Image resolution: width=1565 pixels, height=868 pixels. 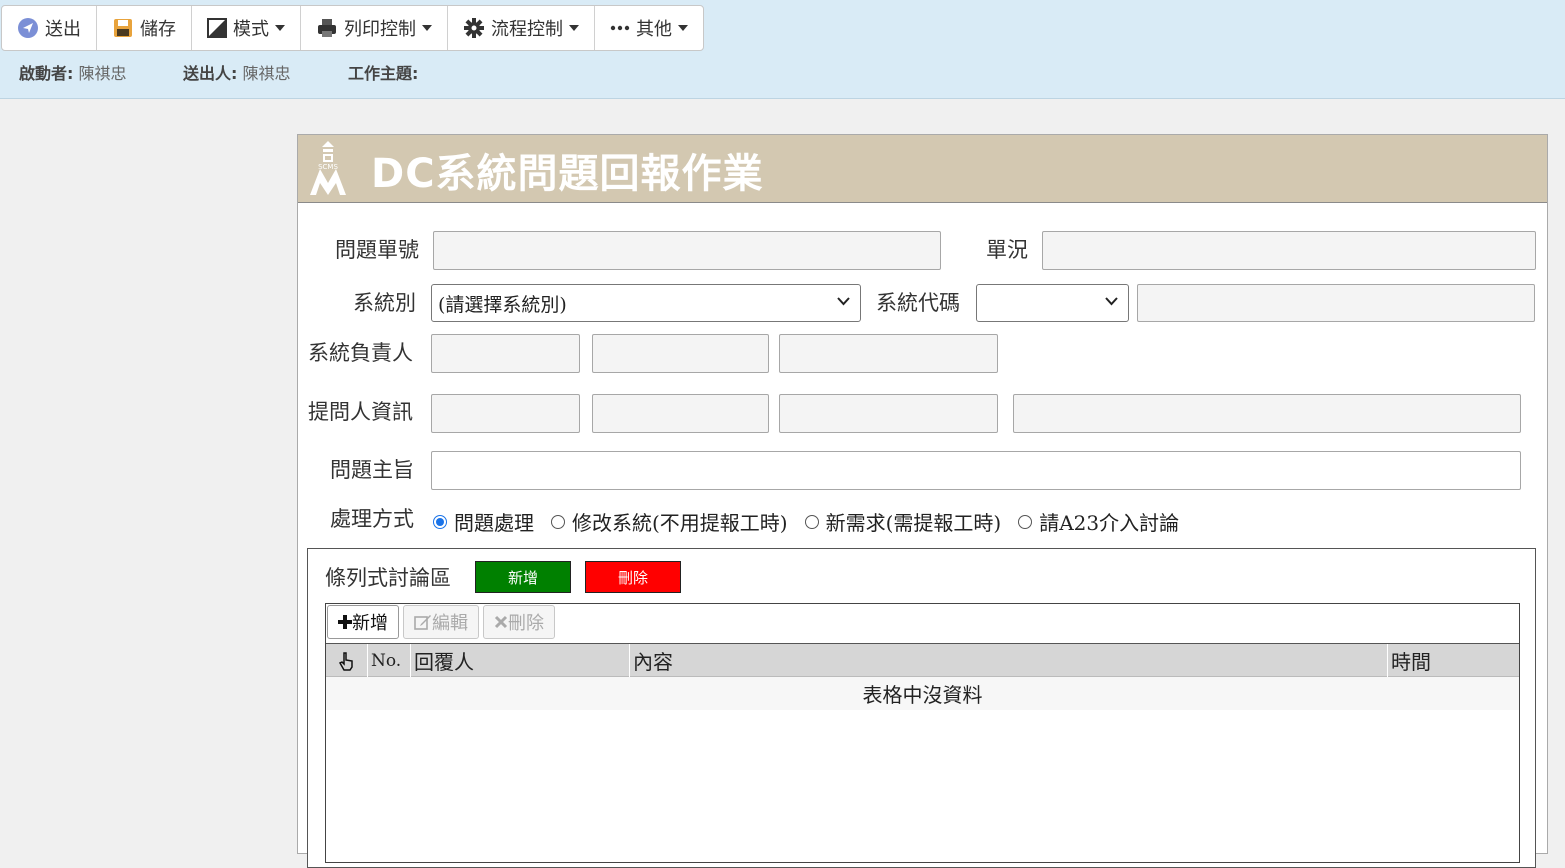 What do you see at coordinates (102, 73) in the screenshot?
I see `initiator-value: 陳祺忠` at bounding box center [102, 73].